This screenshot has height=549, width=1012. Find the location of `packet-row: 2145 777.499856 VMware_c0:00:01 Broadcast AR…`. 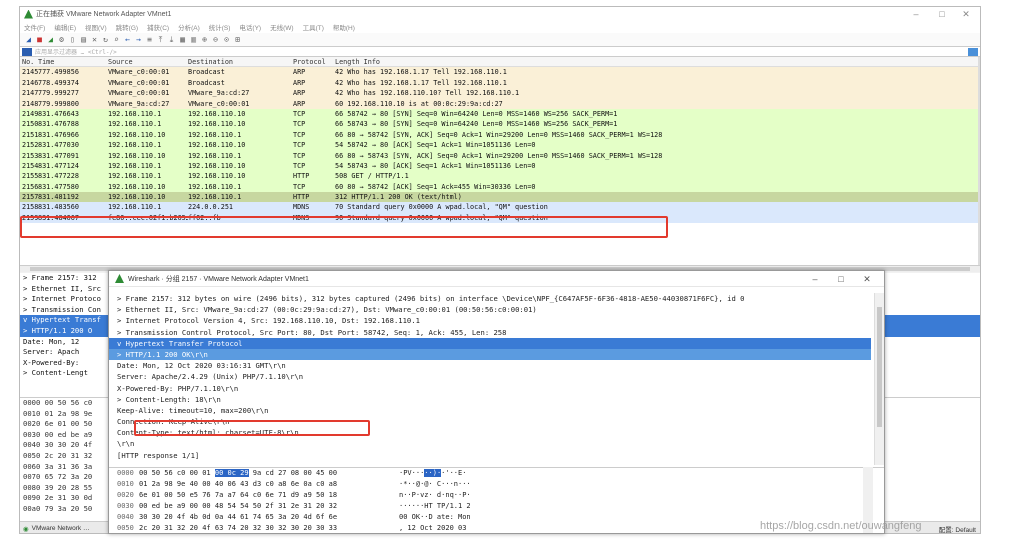

packet-row: 2145 777.499856 VMware_c0:00:01 Broadcast AR… is located at coordinates (499, 72).